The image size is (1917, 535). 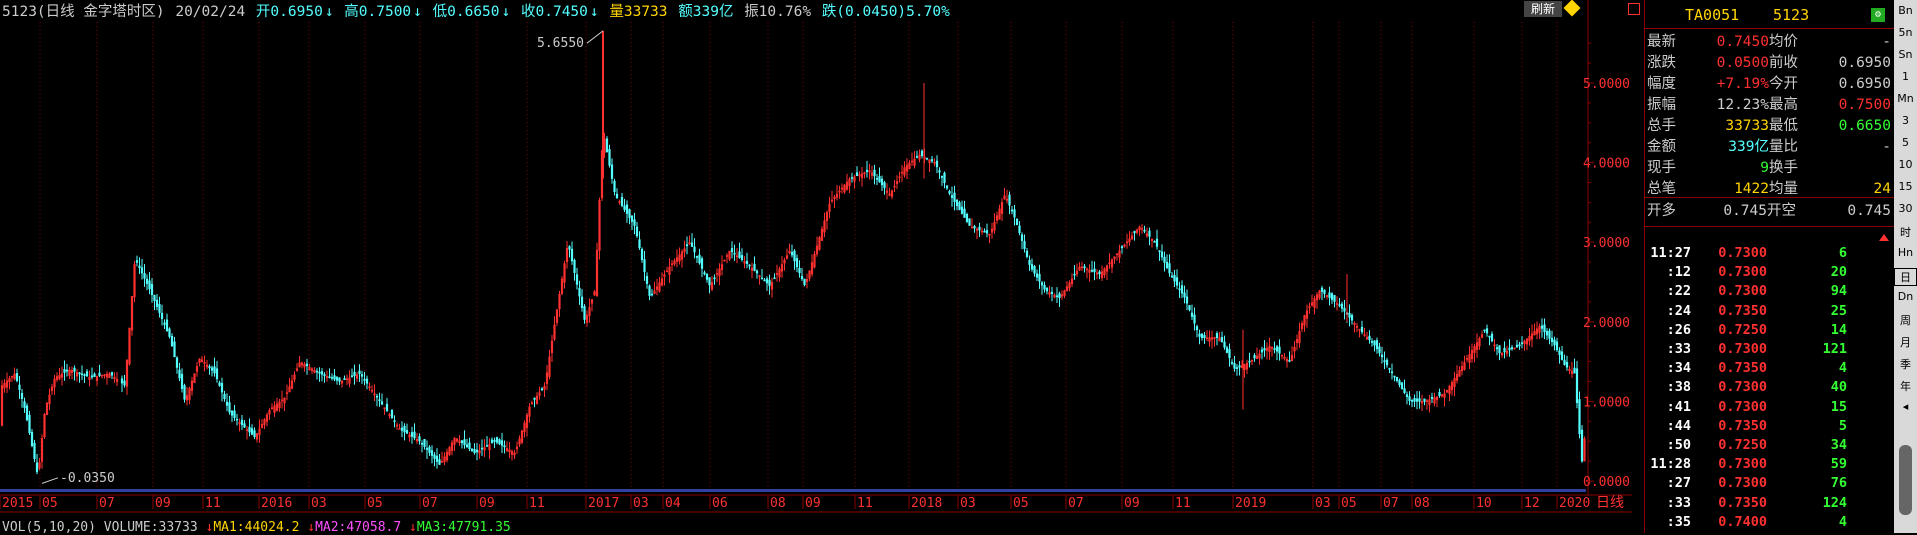 I want to click on period-button: 5n, so click(x=1905, y=32).